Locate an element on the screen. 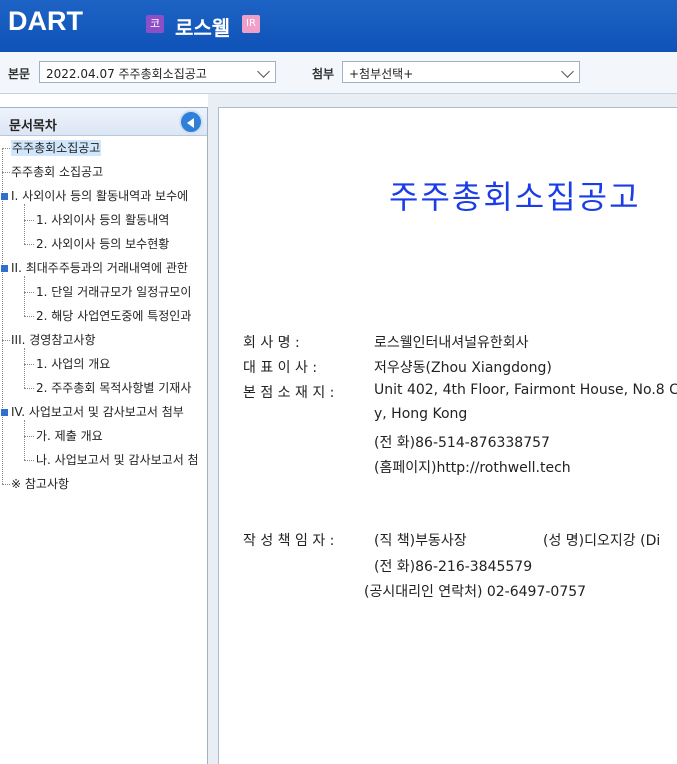 The width and height of the screenshot is (677, 764). dart-logo: DART is located at coordinates (45, 21).